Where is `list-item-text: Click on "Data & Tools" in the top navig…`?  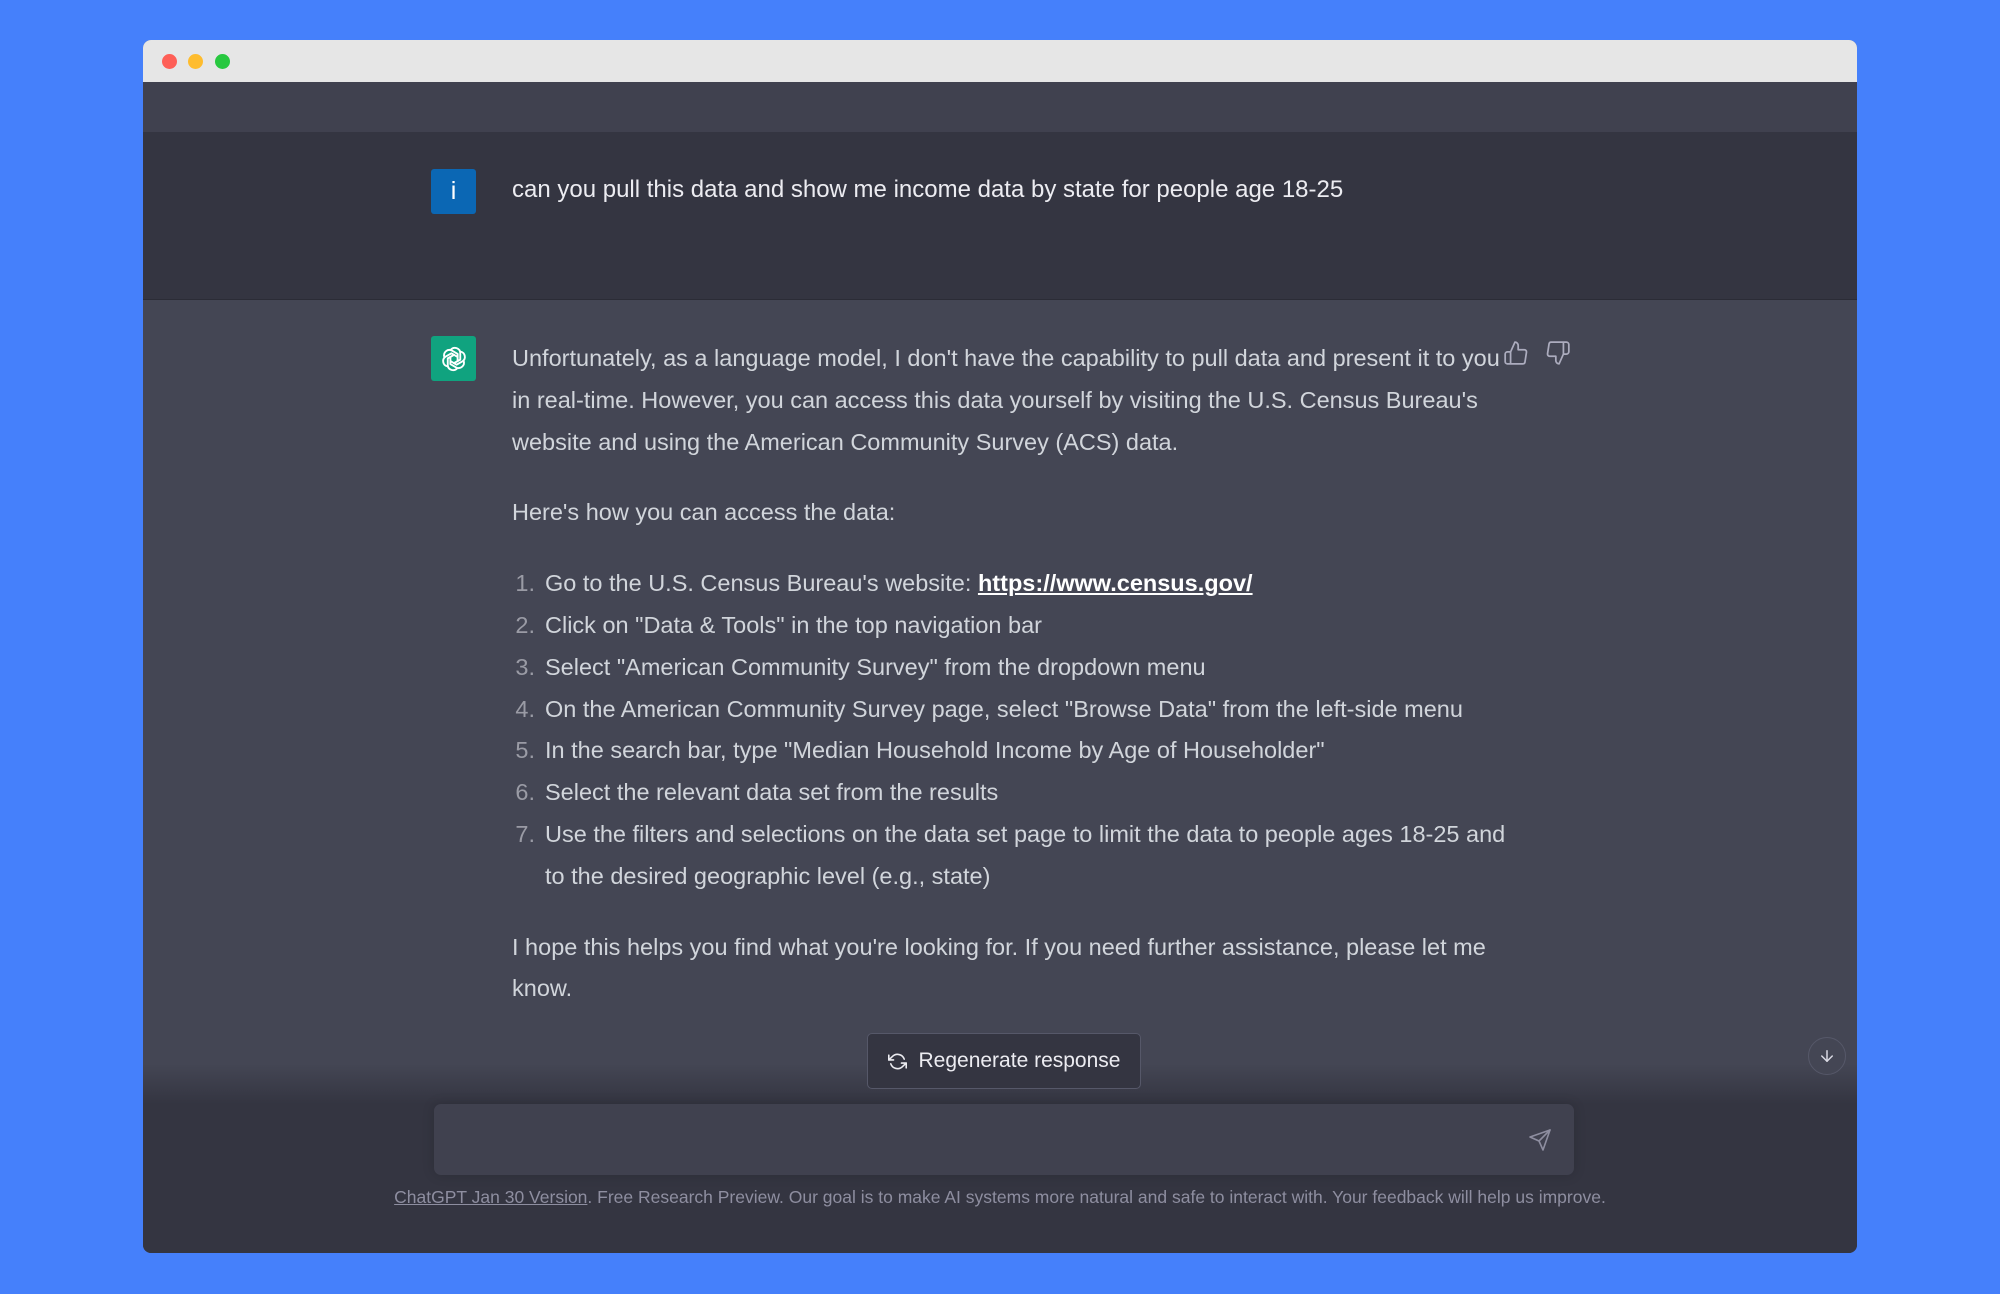
list-item-text: Click on "Data & Tools" in the top navig… is located at coordinates (793, 624).